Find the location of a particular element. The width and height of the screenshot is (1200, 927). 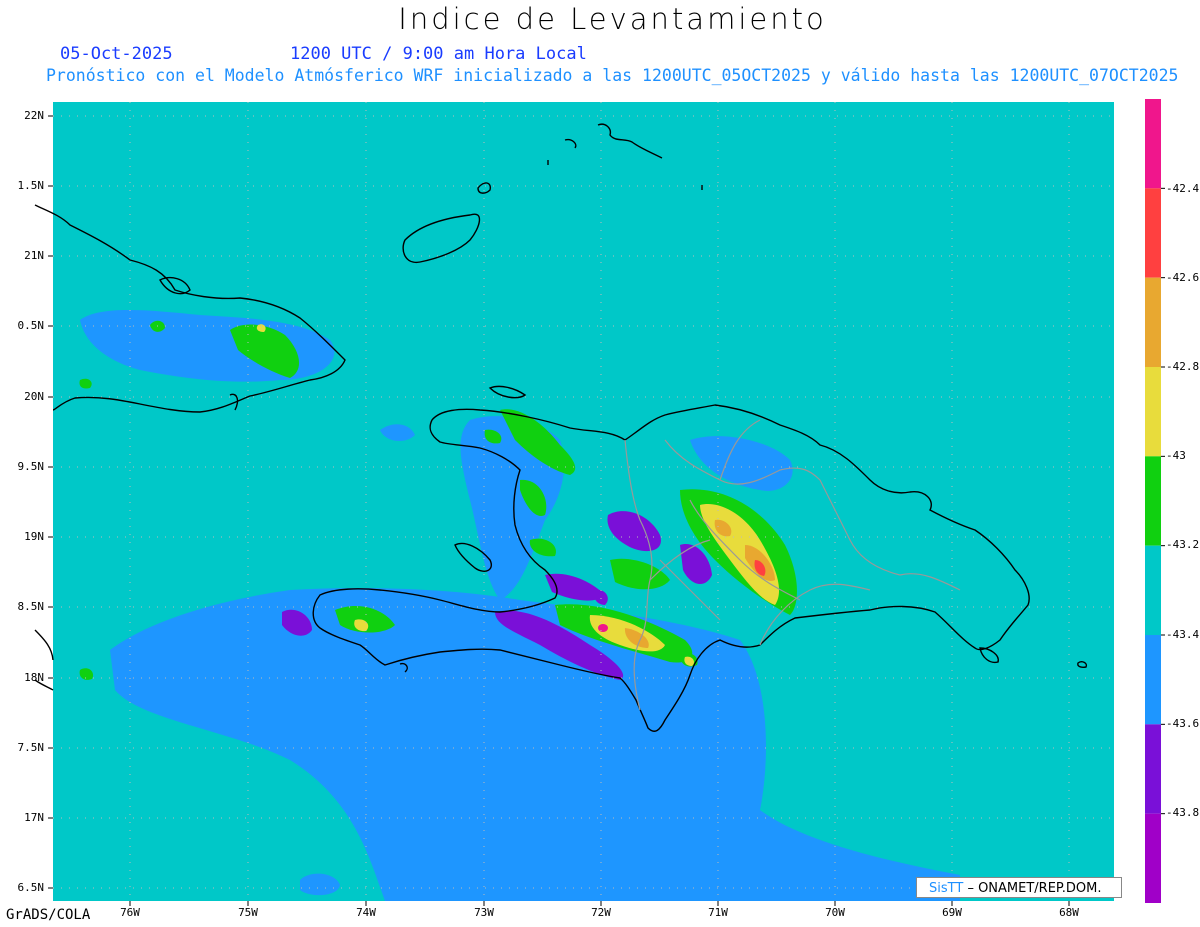

colorbar-label: -42.8 is located at coordinates (1183, 366).